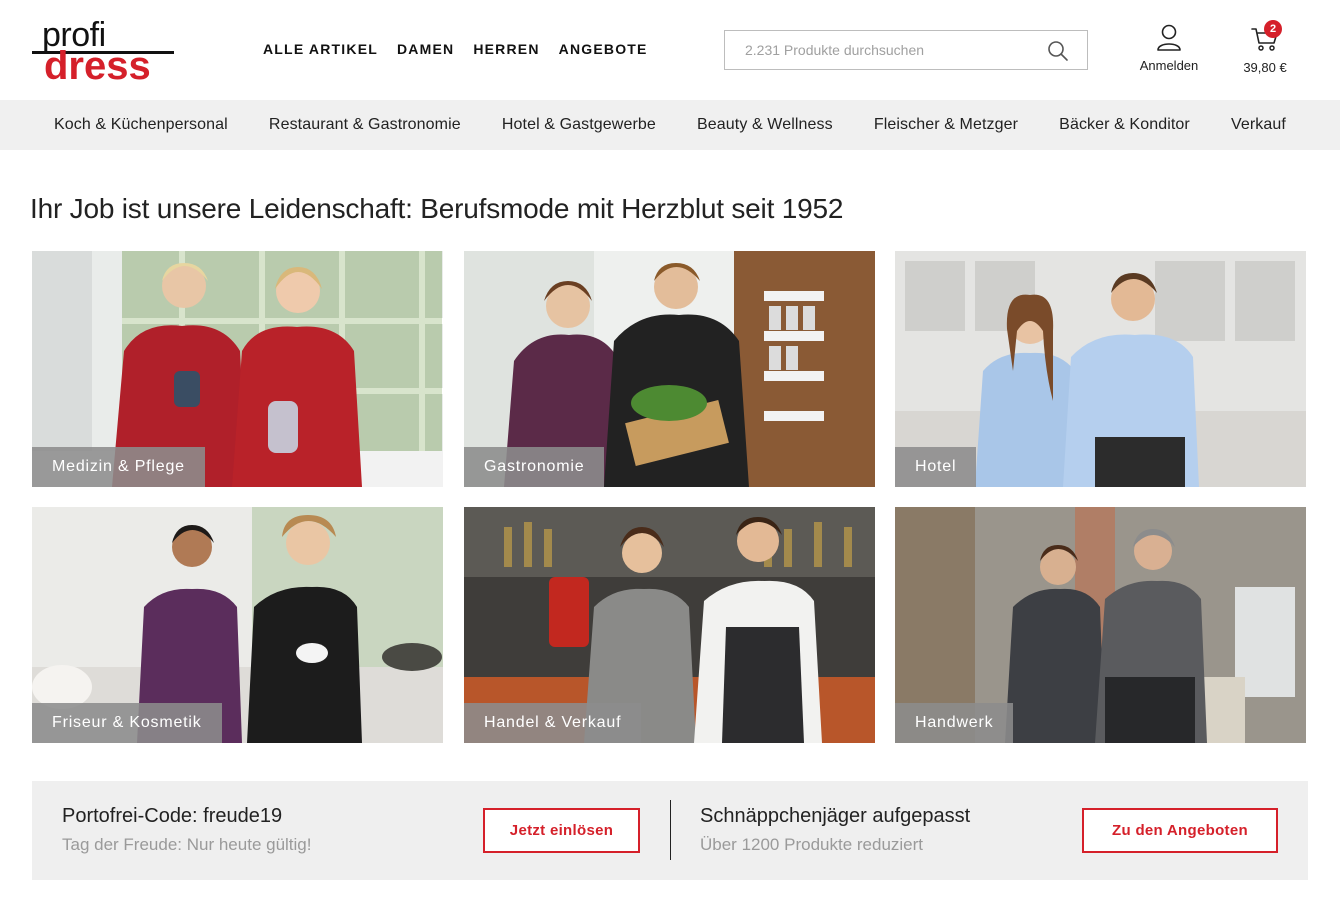 This screenshot has width=1340, height=900. Describe the element at coordinates (1265, 47) in the screenshot. I see `cart-link: 2 39,80 €` at that location.